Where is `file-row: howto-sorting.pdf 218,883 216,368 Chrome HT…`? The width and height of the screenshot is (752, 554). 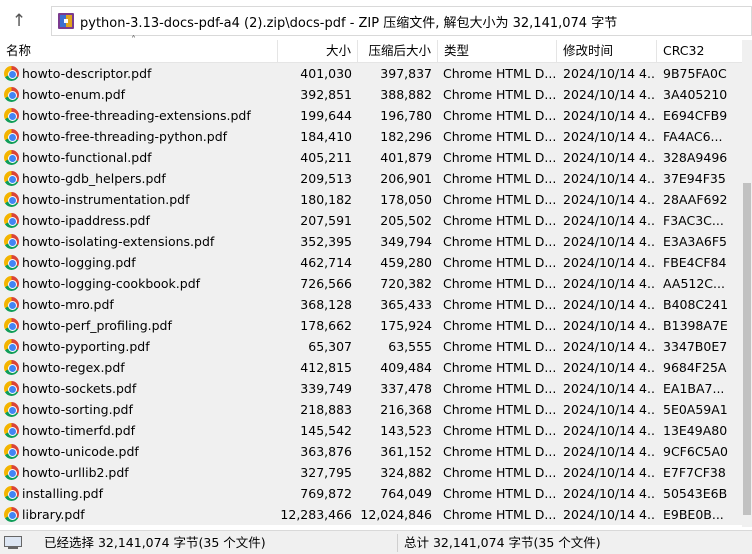 file-row: howto-sorting.pdf 218,883 216,368 Chrome HT… is located at coordinates (371, 409).